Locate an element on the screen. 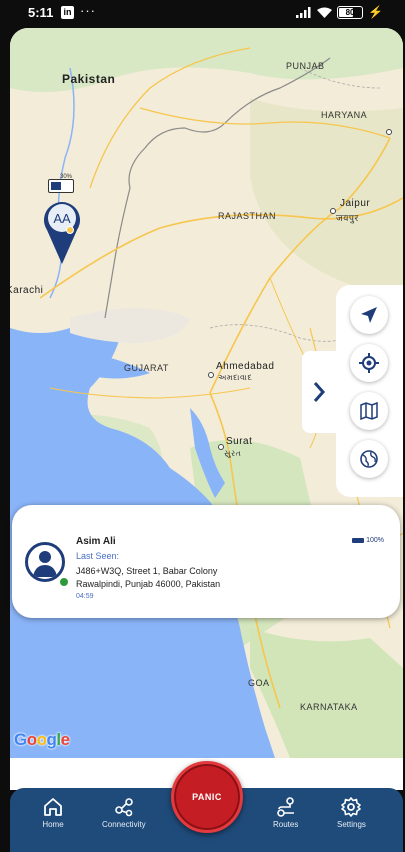 The height and width of the screenshot is (852, 405). more-notifications-indicator: ··· is located at coordinates (88, 10).